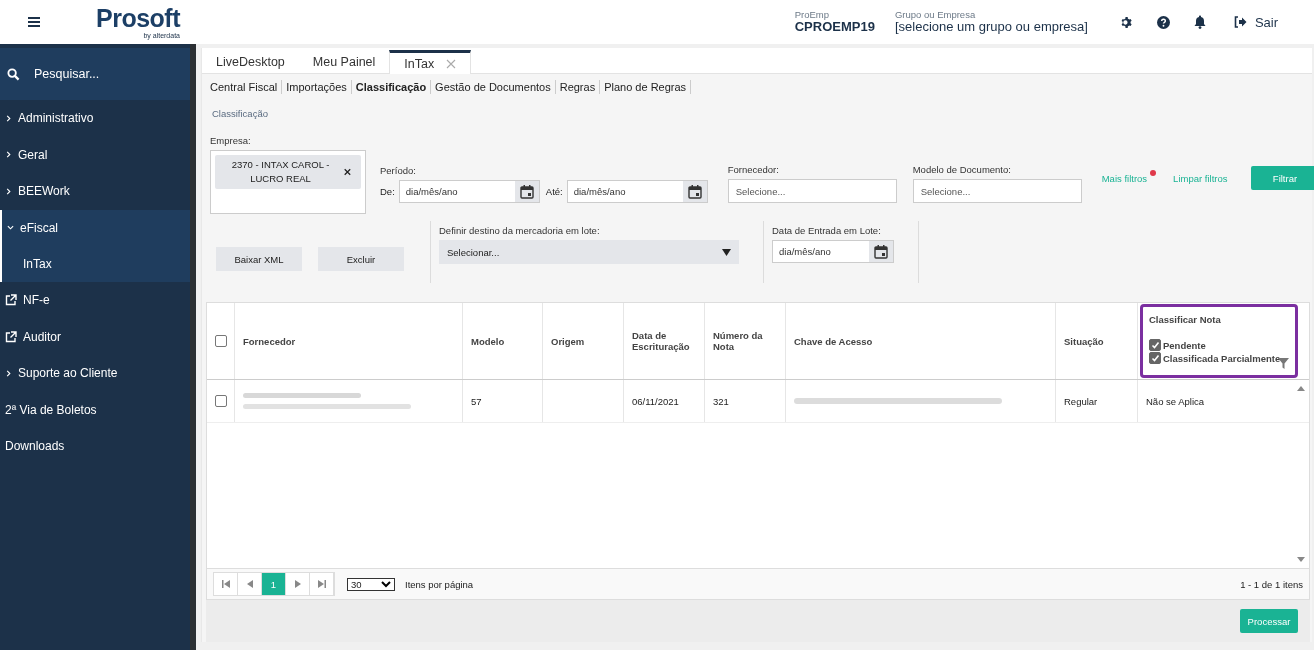 This screenshot has width=1314, height=650. I want to click on sidebar-item: Auditor, so click(95, 336).